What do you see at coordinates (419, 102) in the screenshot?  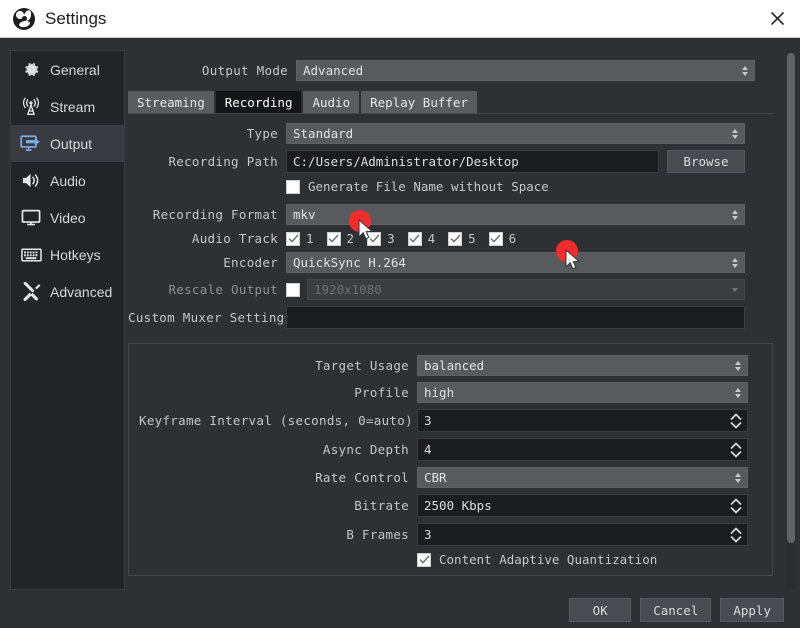 I see `tab-replay-buffer: Replay Buffer` at bounding box center [419, 102].